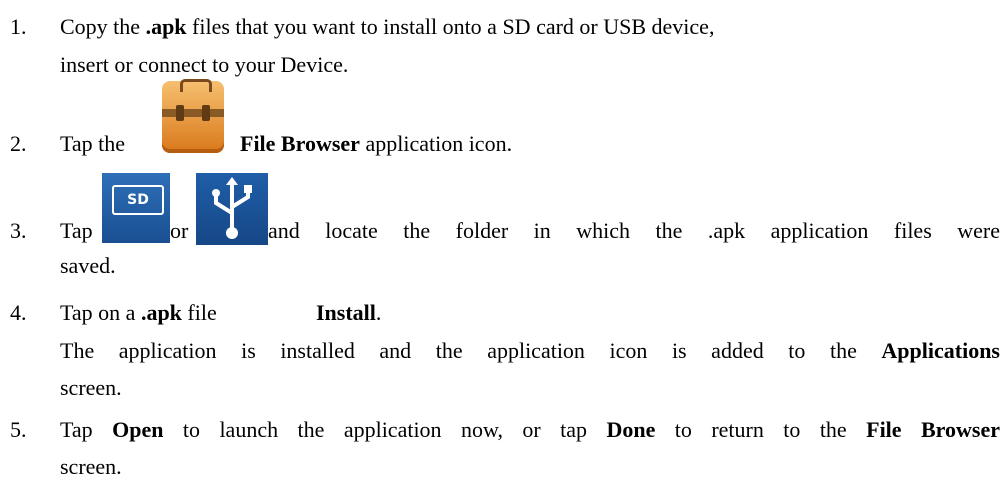 The image size is (1008, 491). What do you see at coordinates (193, 116) in the screenshot?
I see `file-browser-icon` at bounding box center [193, 116].